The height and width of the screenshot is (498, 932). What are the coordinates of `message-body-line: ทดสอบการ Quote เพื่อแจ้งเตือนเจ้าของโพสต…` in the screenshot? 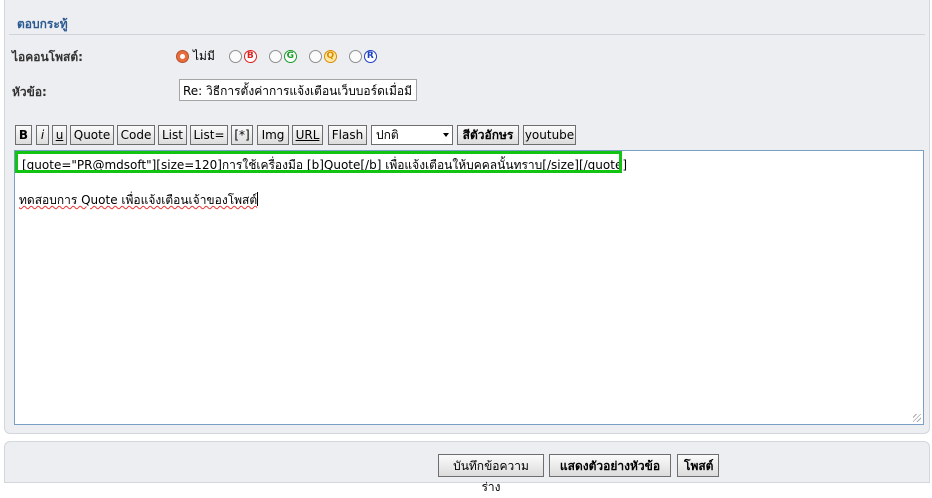 It's located at (139, 200).